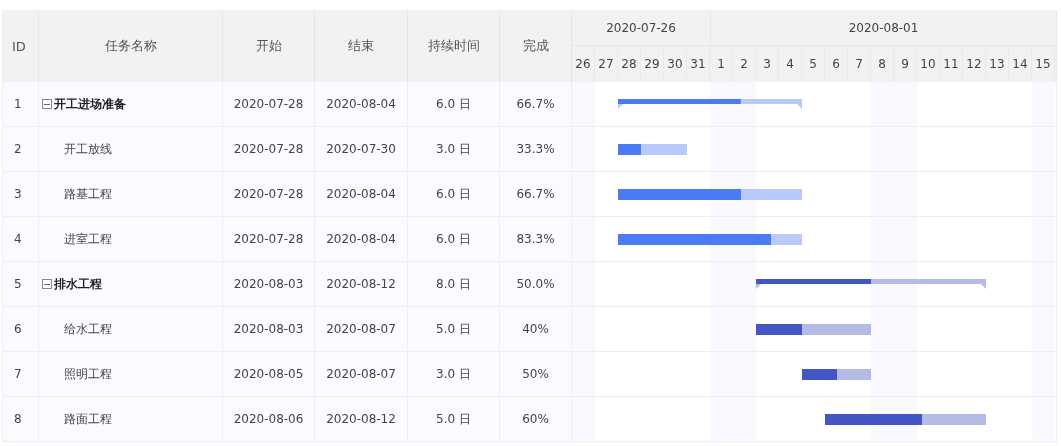 This screenshot has height=446, width=1061. I want to click on start-date-cell: 2020-08-05, so click(269, 374).